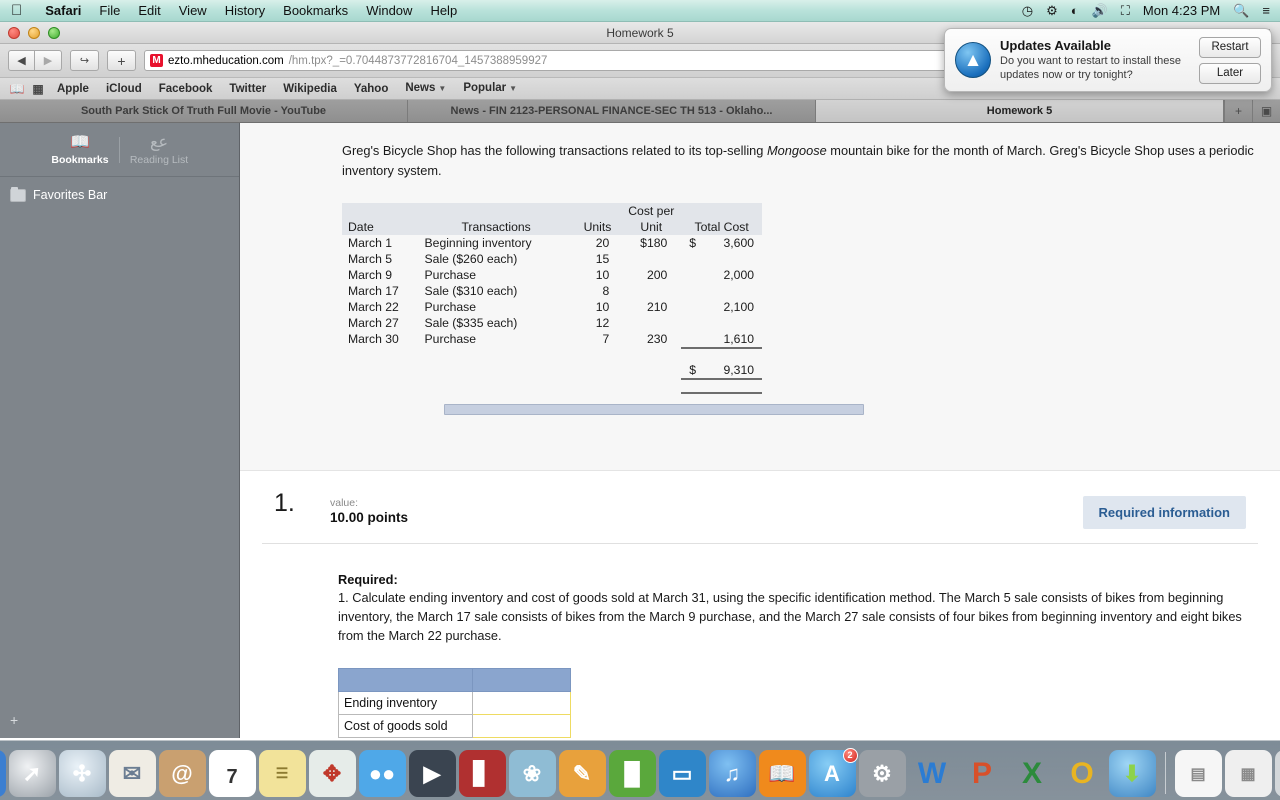 The image size is (1280, 800). Describe the element at coordinates (245, 11) in the screenshot. I see `menu-item-history: History` at that location.